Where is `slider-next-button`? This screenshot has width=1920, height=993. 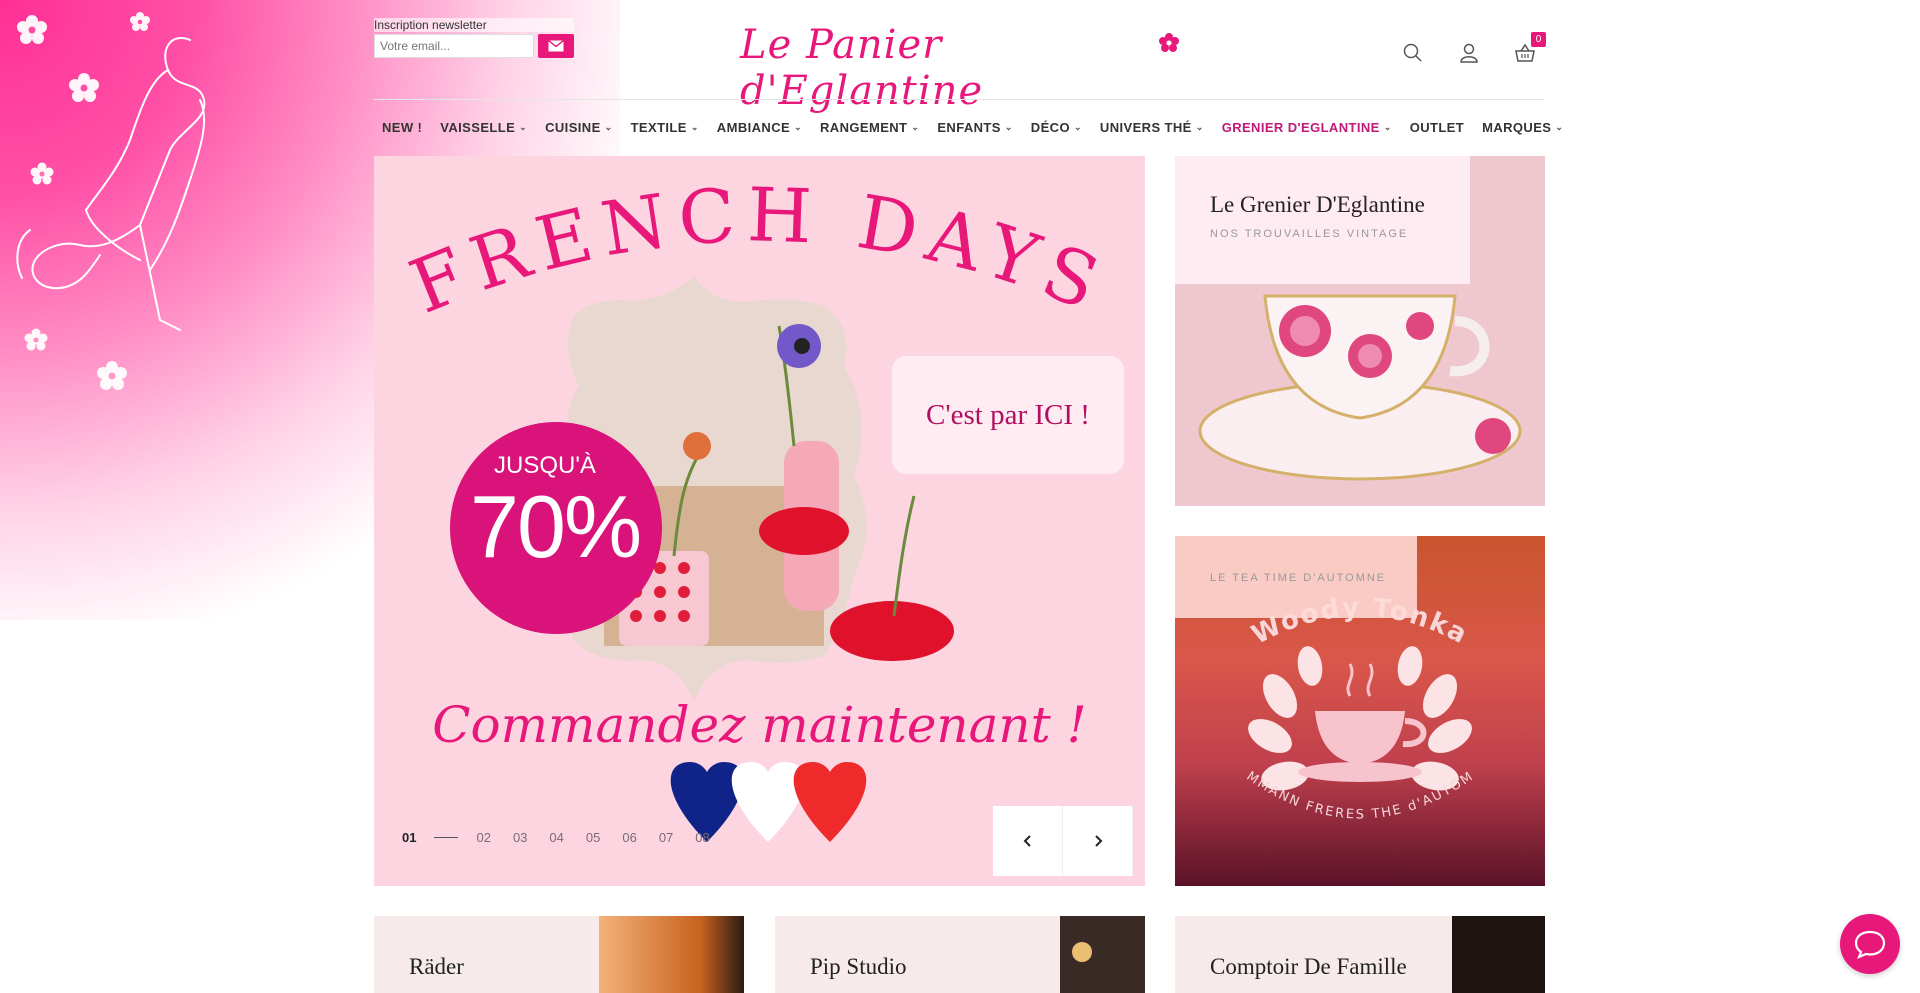 slider-next-button is located at coordinates (1098, 841).